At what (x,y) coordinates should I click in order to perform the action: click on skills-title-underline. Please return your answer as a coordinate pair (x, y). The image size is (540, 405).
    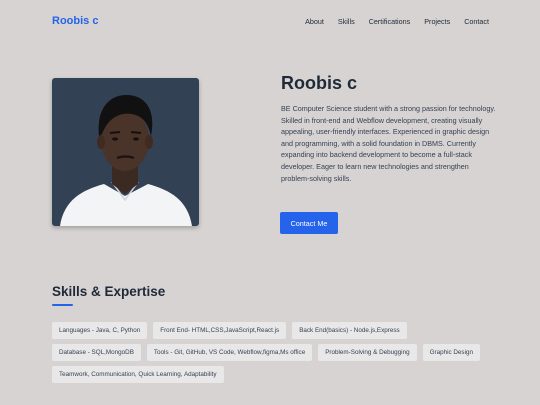
    Looking at the image, I should click on (62, 305).